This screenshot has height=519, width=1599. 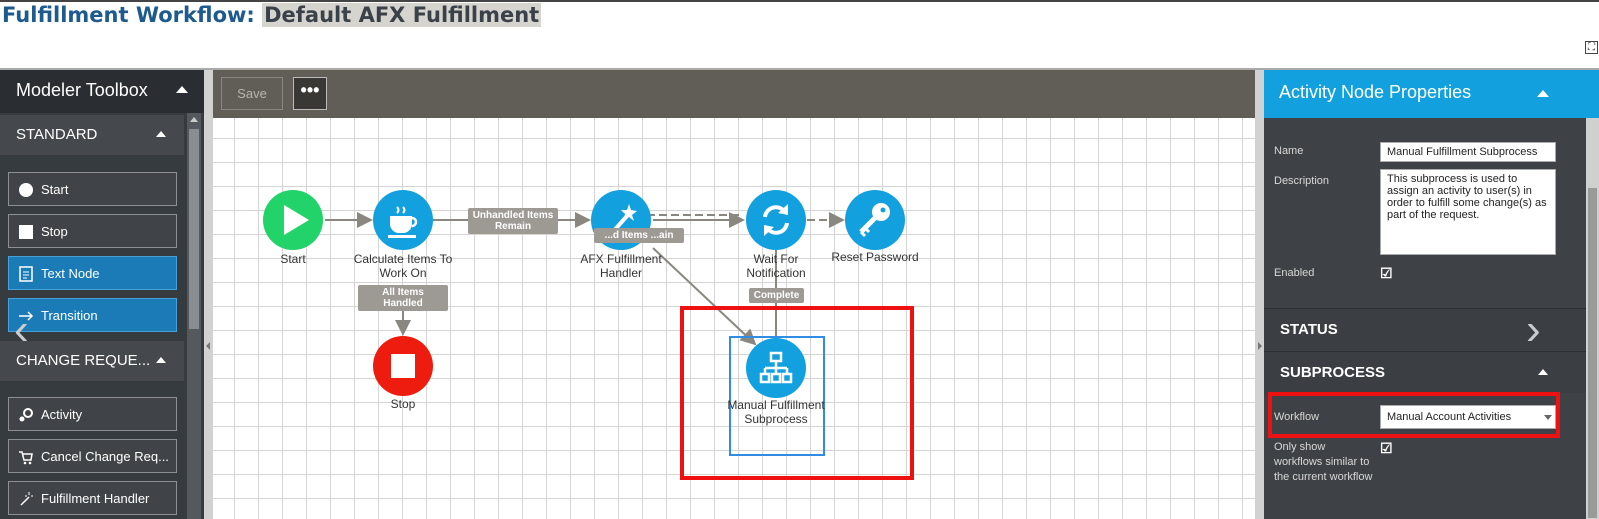 I want to click on toolbox-item-text-node: Text Node, so click(x=92, y=273).